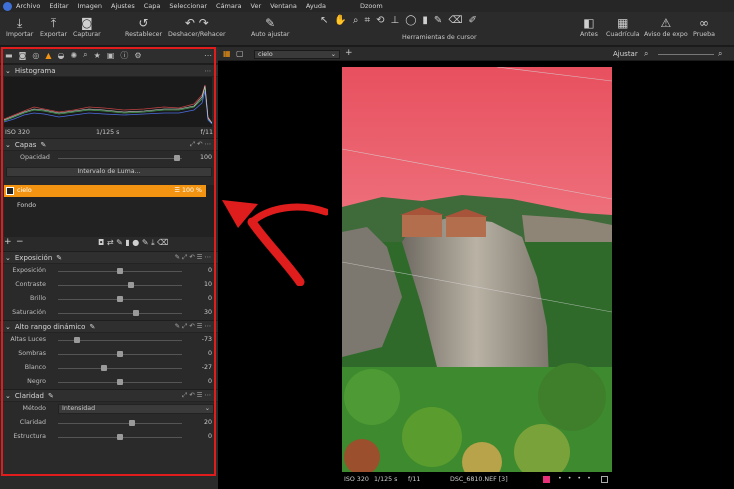 The image size is (734, 489). What do you see at coordinates (472, 20) in the screenshot?
I see `picker-icon: ✐` at bounding box center [472, 20].